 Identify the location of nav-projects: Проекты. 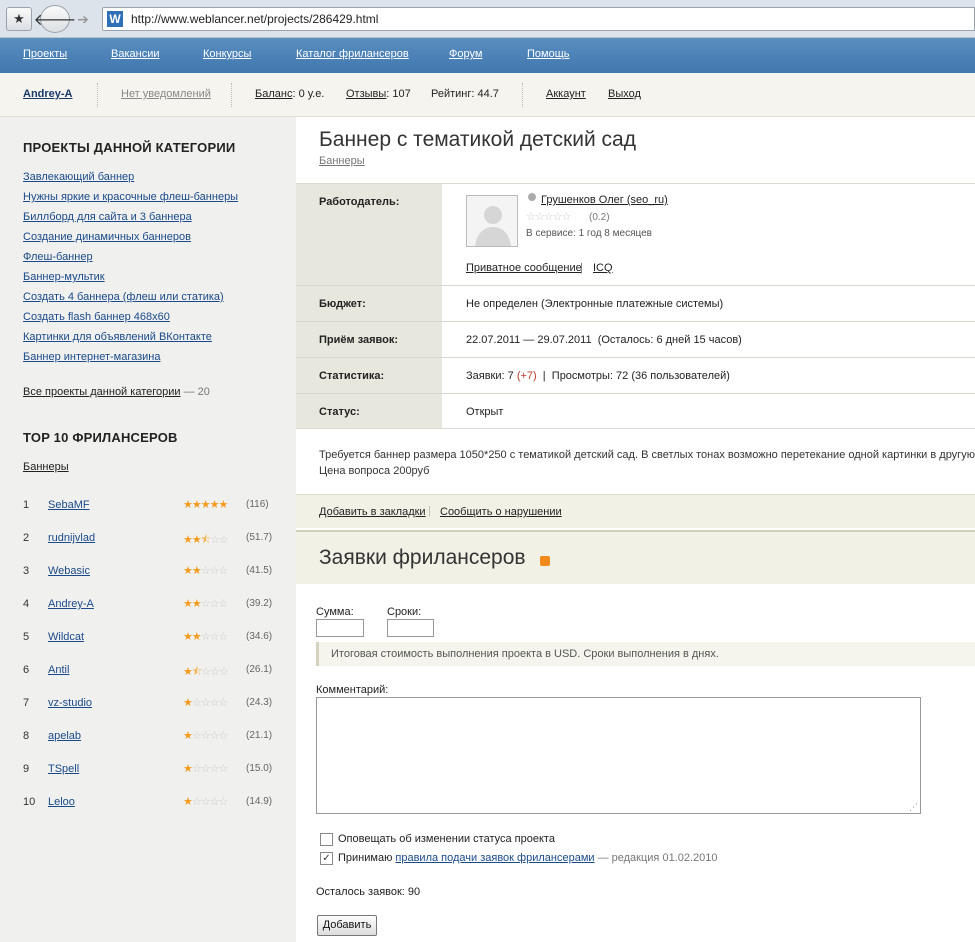
(45, 54).